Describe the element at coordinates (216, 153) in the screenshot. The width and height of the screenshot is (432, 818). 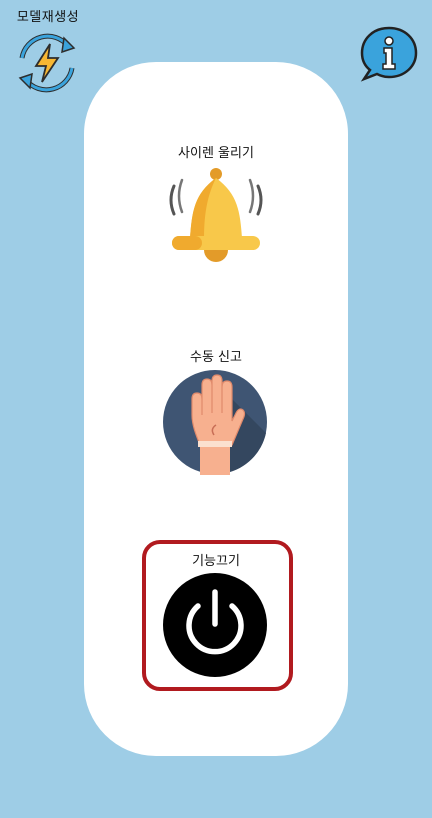
I see `siren-label: 사이렌 울리기` at that location.